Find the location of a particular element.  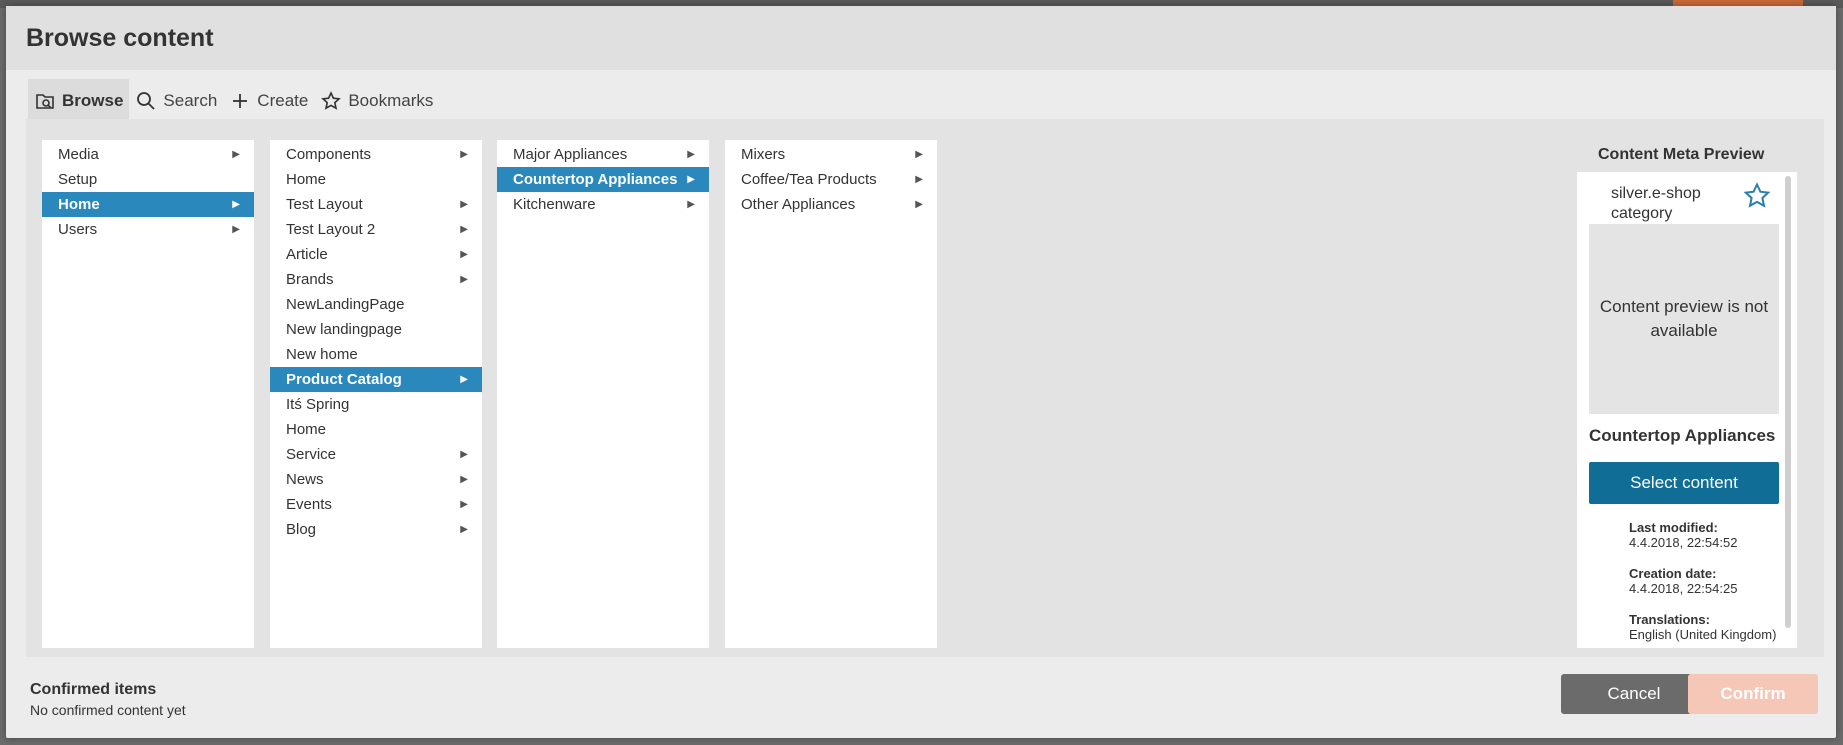

cancel-button: Cancel is located at coordinates (1634, 694).